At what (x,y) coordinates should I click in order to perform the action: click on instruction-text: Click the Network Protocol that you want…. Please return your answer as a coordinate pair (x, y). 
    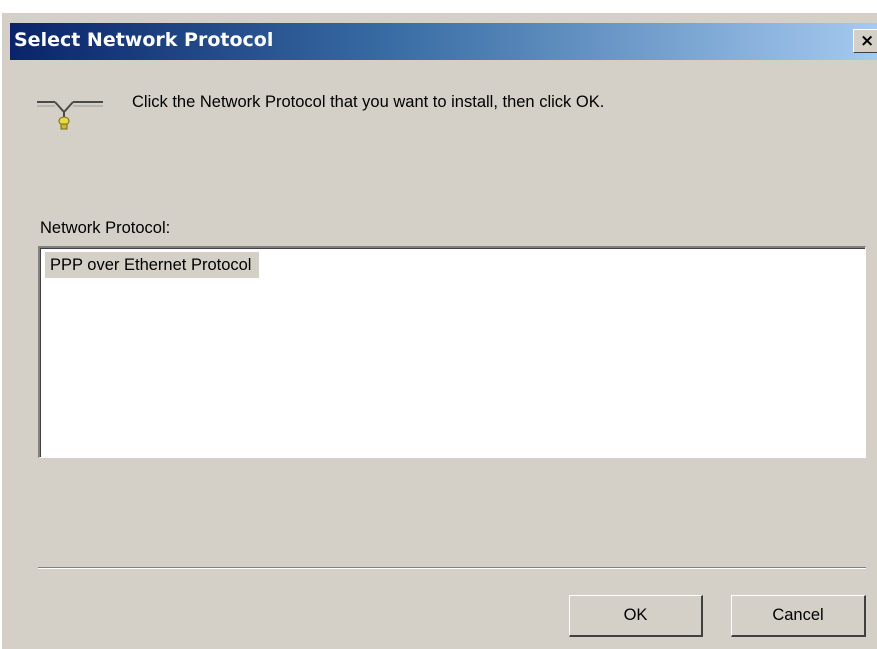
    Looking at the image, I should click on (368, 102).